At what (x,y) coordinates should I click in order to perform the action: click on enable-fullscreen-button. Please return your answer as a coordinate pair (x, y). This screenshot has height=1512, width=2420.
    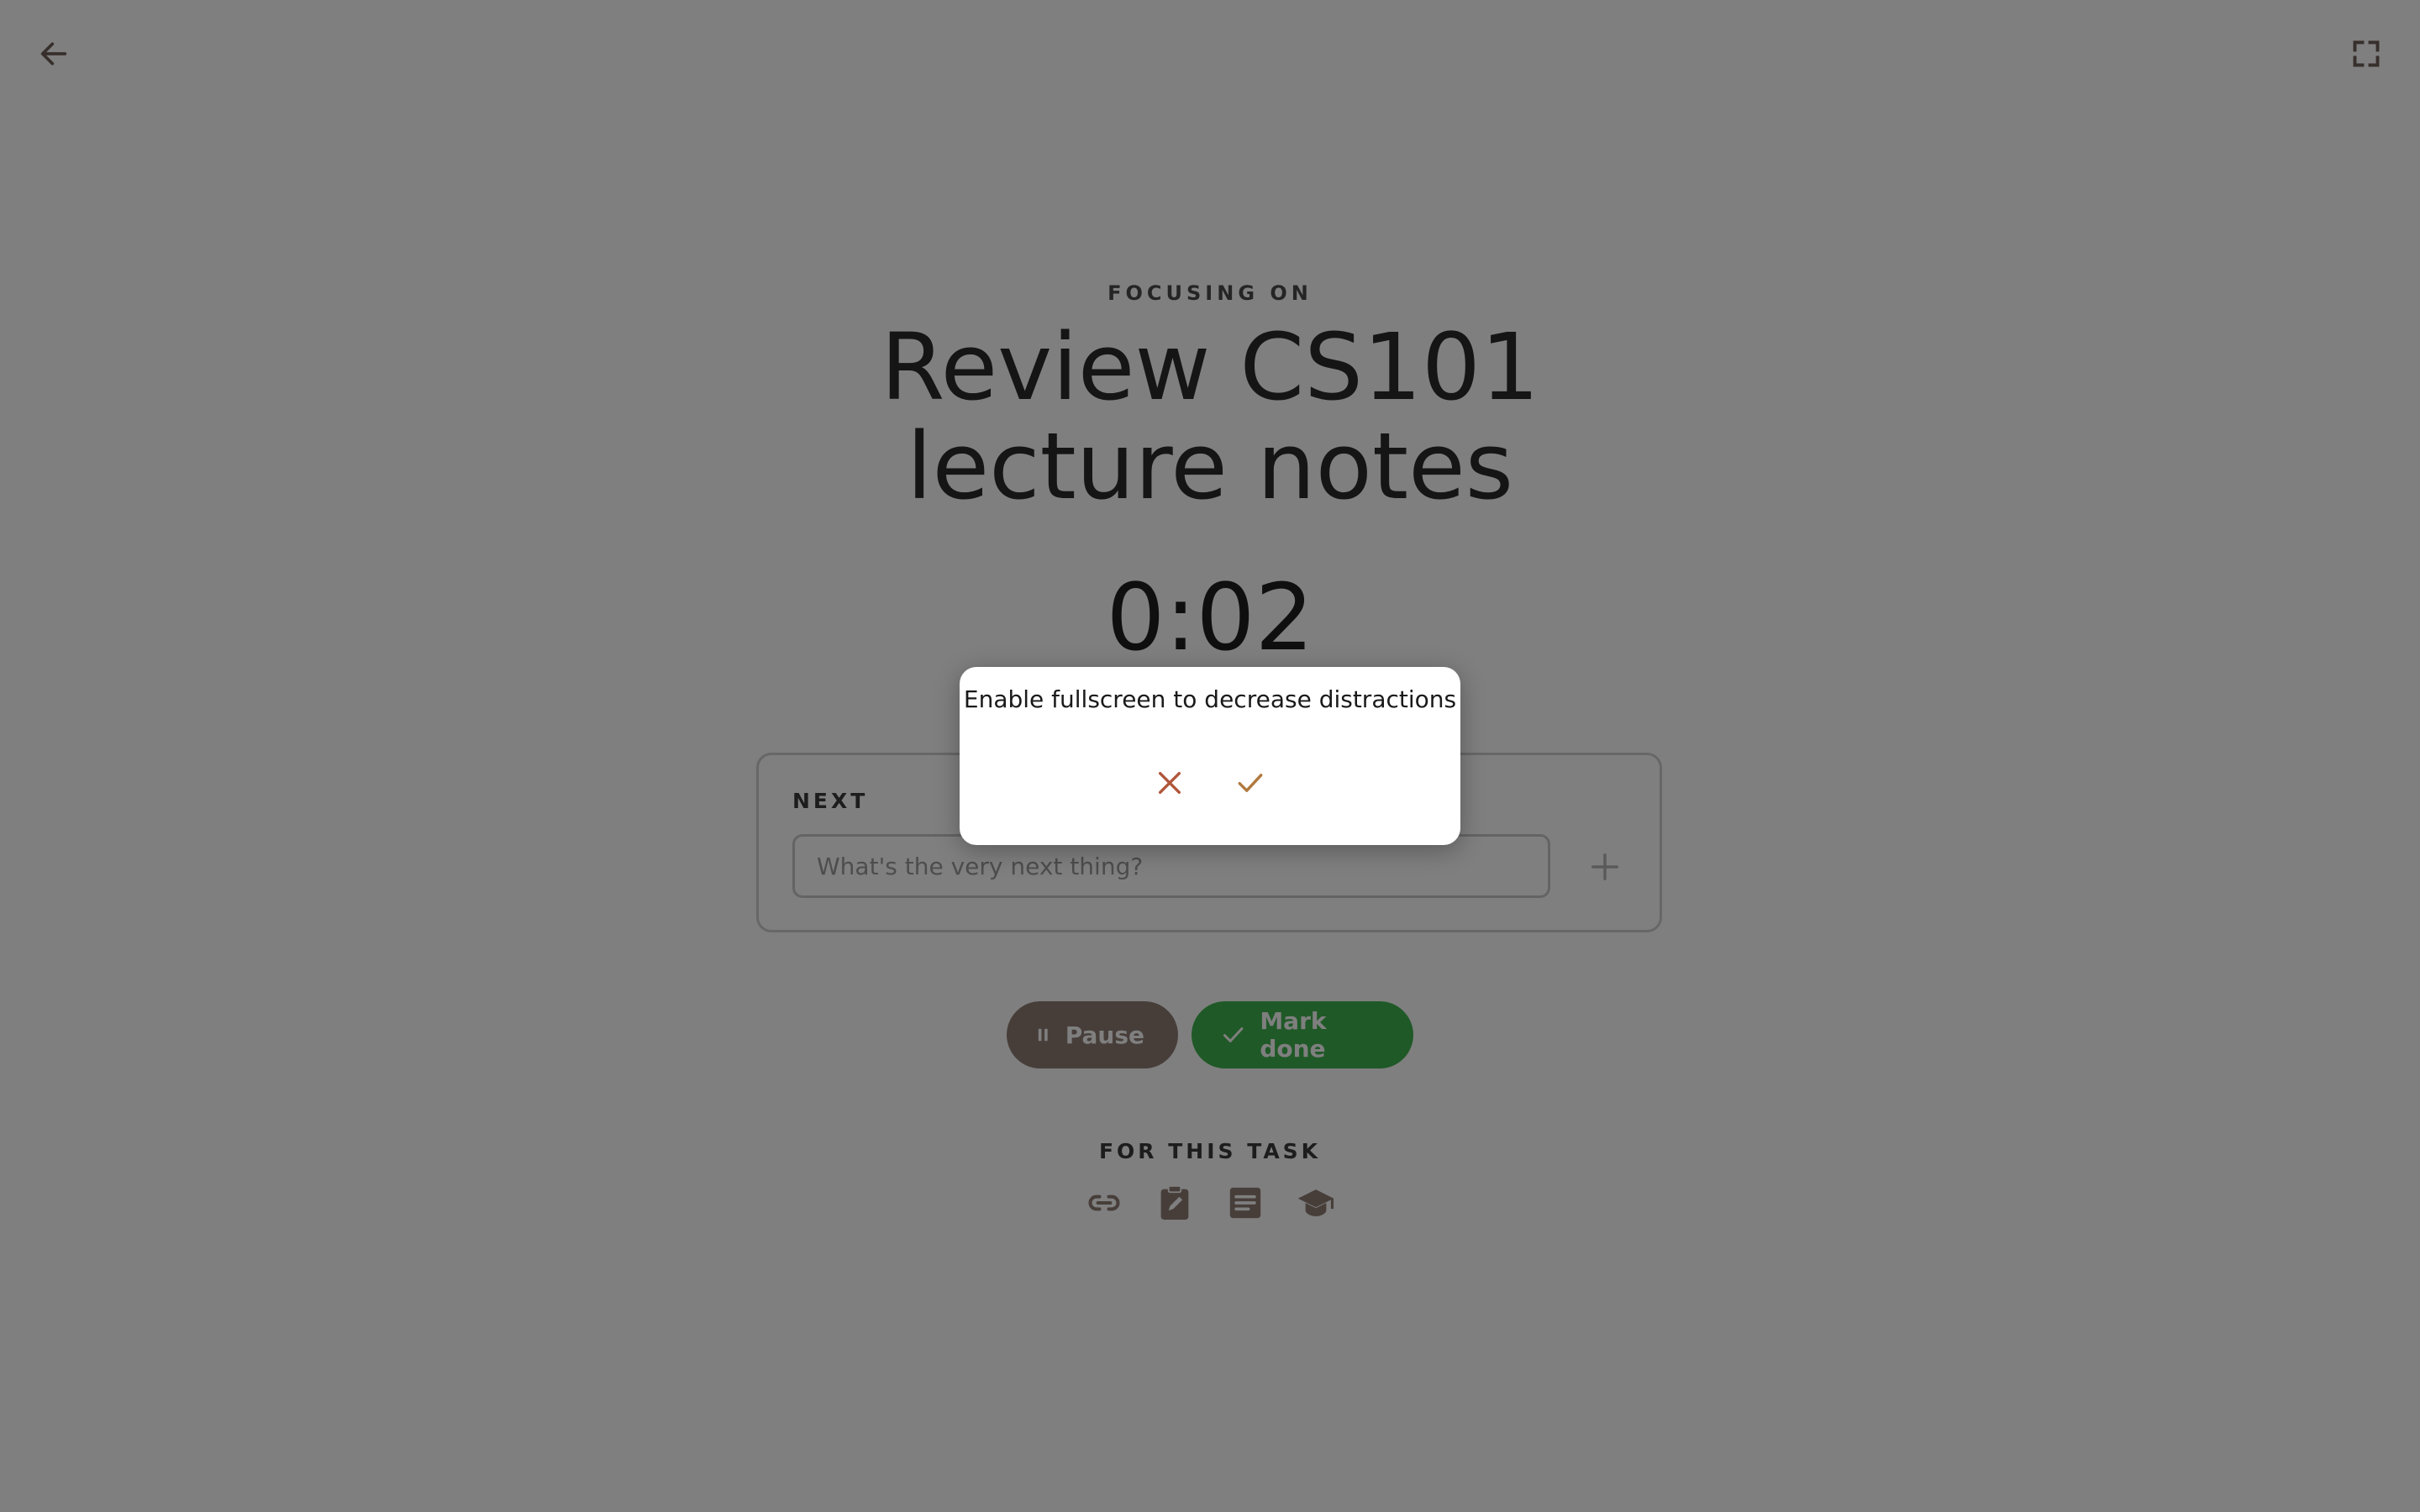
    Looking at the image, I should click on (1251, 782).